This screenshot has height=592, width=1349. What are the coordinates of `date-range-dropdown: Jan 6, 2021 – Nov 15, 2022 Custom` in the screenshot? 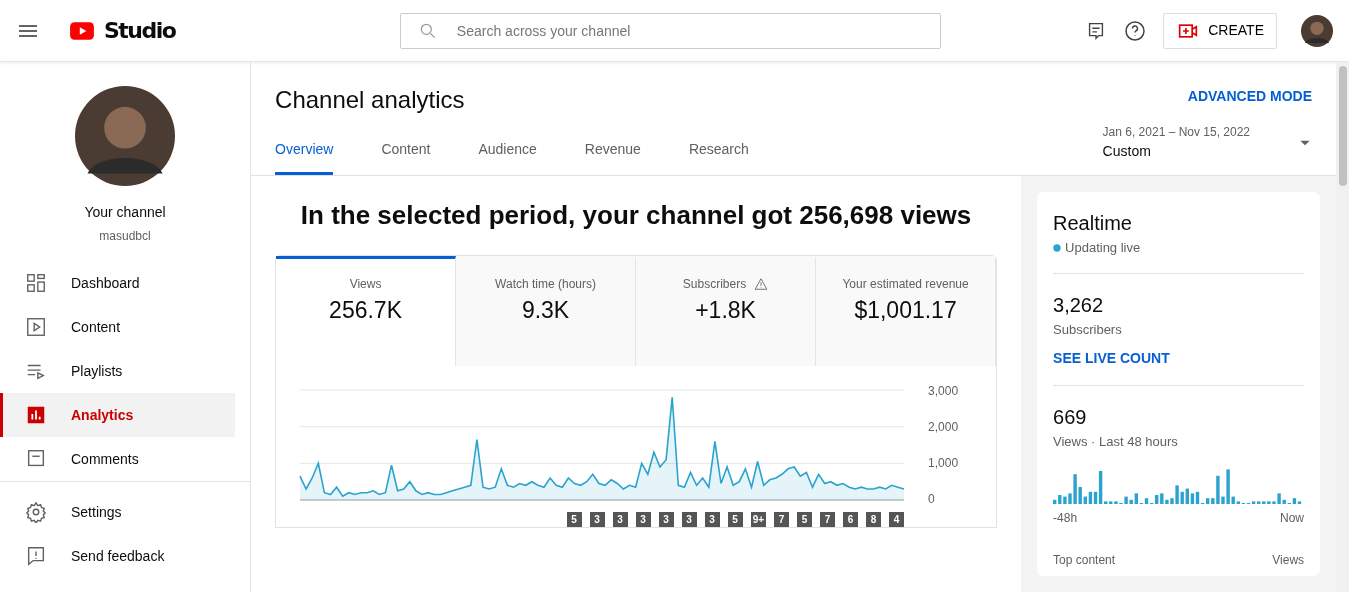 It's located at (1207, 142).